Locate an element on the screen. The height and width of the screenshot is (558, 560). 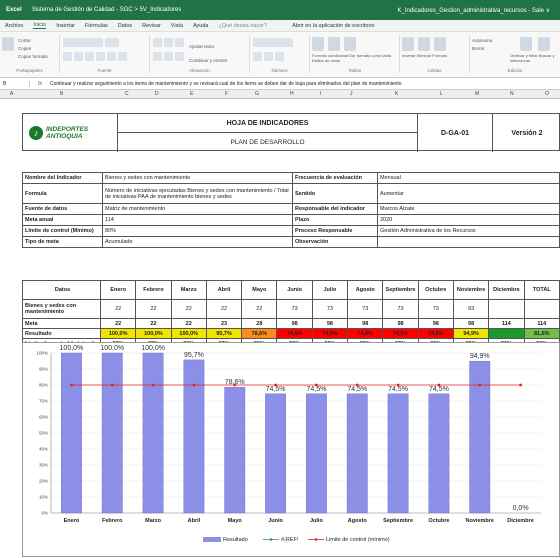
delete-button: Eliminar is located at coordinates (424, 55).